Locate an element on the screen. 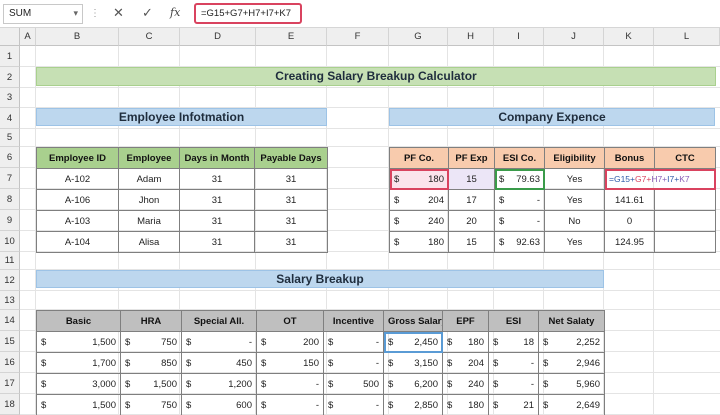  row-header-1: 1 is located at coordinates (10, 56).